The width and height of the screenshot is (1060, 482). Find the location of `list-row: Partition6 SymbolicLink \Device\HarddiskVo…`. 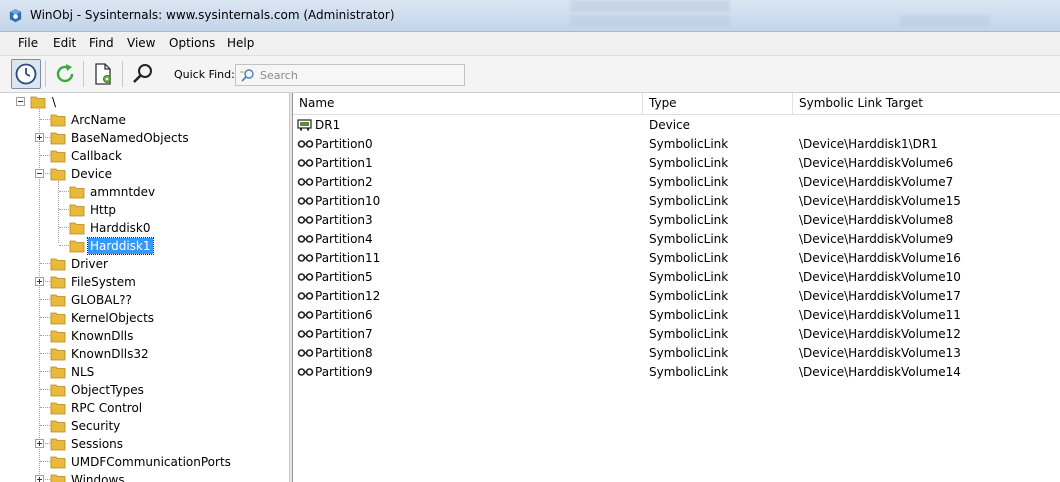

list-row: Partition6 SymbolicLink \Device\HarddiskVo… is located at coordinates (676, 315).